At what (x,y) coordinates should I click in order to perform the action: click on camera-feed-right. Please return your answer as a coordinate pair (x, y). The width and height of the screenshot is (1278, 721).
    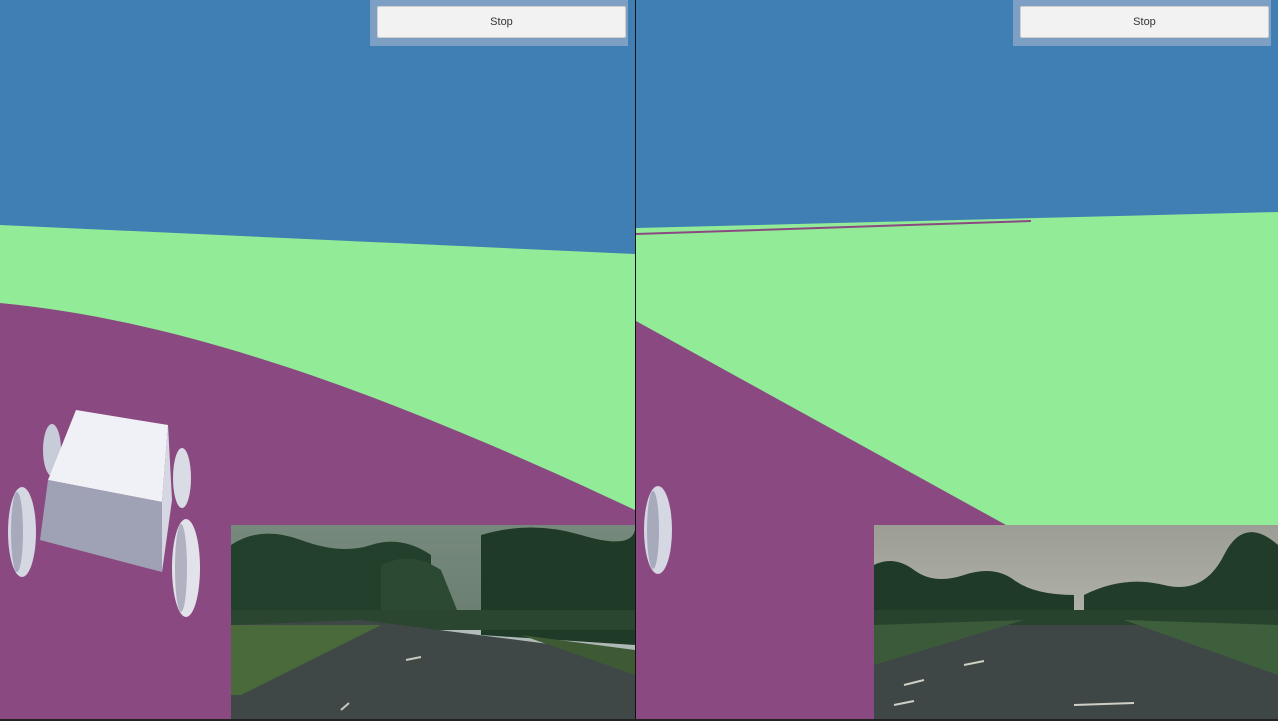
    Looking at the image, I should click on (1076, 622).